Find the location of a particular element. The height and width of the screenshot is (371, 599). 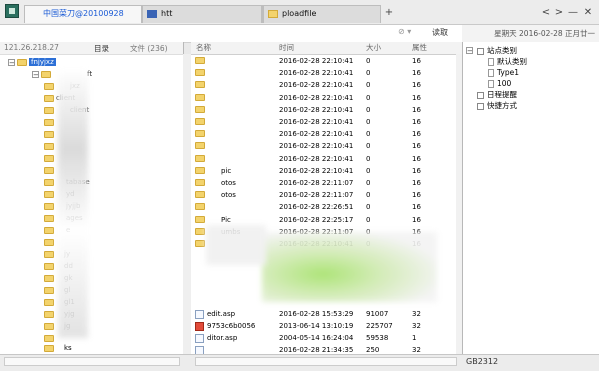

row-name: Pic is located at coordinates (226, 219).